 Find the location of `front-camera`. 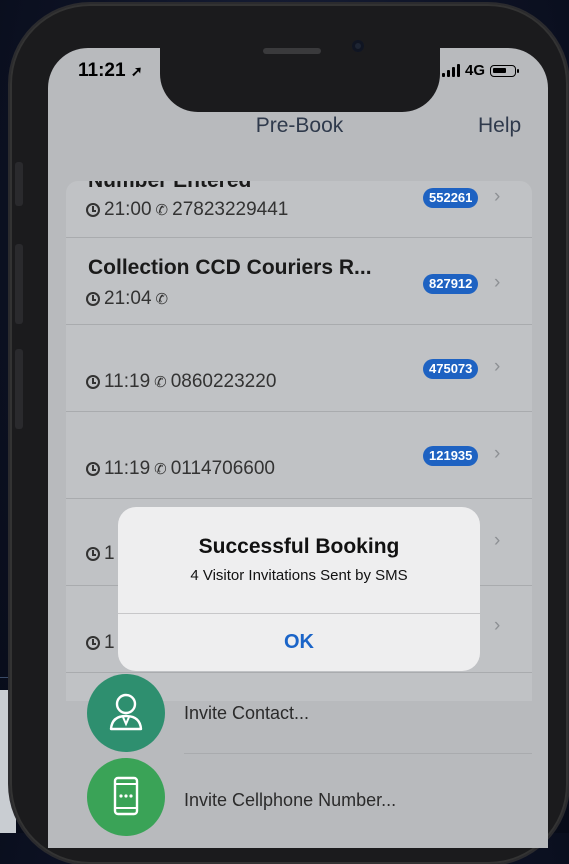

front-camera is located at coordinates (358, 46).